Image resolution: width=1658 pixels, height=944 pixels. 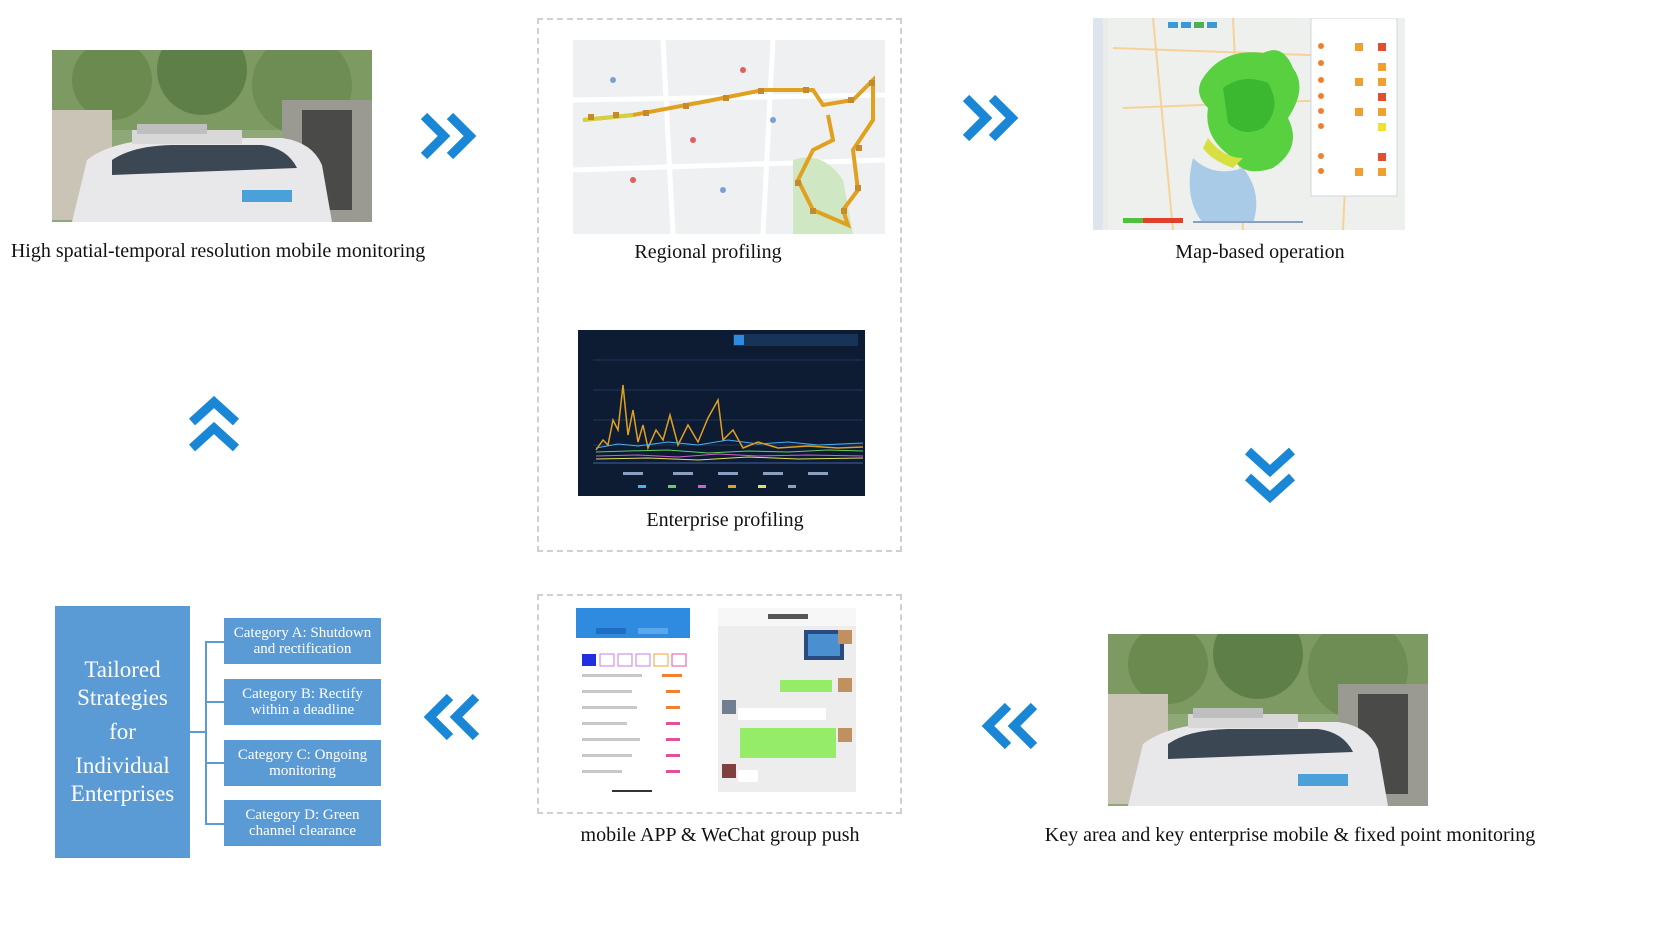 What do you see at coordinates (212, 136) in the screenshot?
I see `mobile-monitoring-photo` at bounding box center [212, 136].